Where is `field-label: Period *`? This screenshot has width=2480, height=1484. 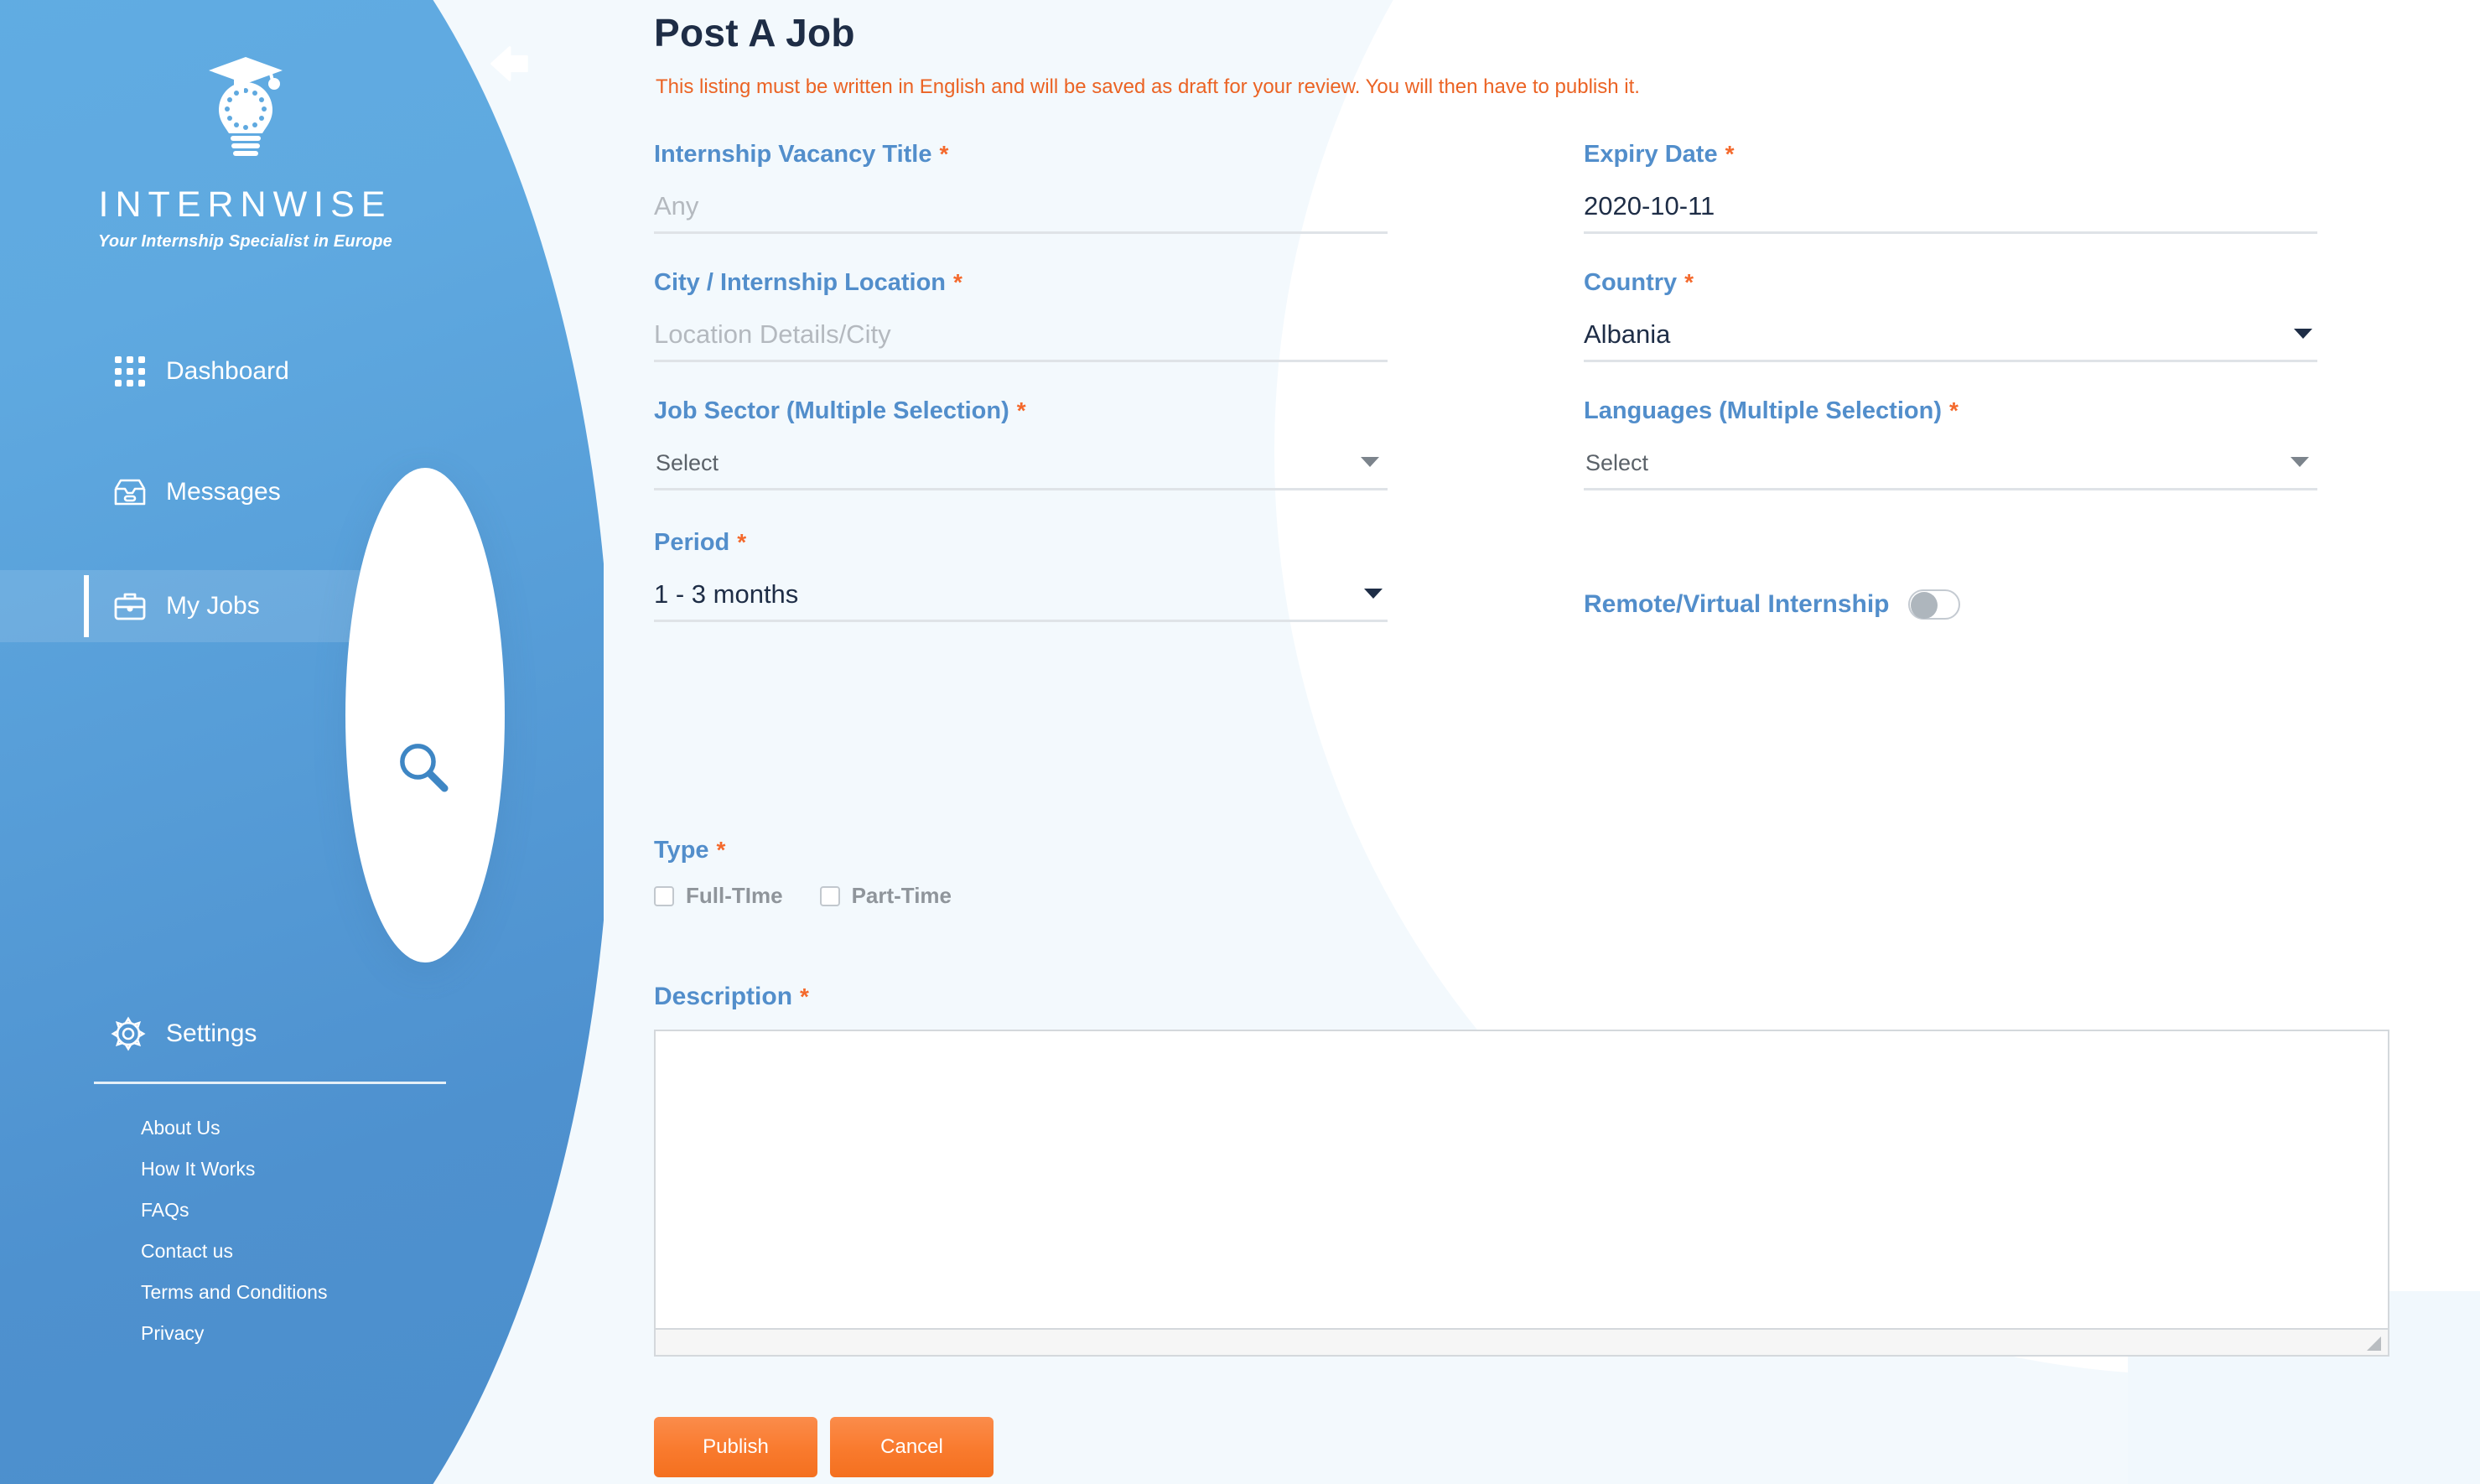
field-label: Period * is located at coordinates (1021, 543).